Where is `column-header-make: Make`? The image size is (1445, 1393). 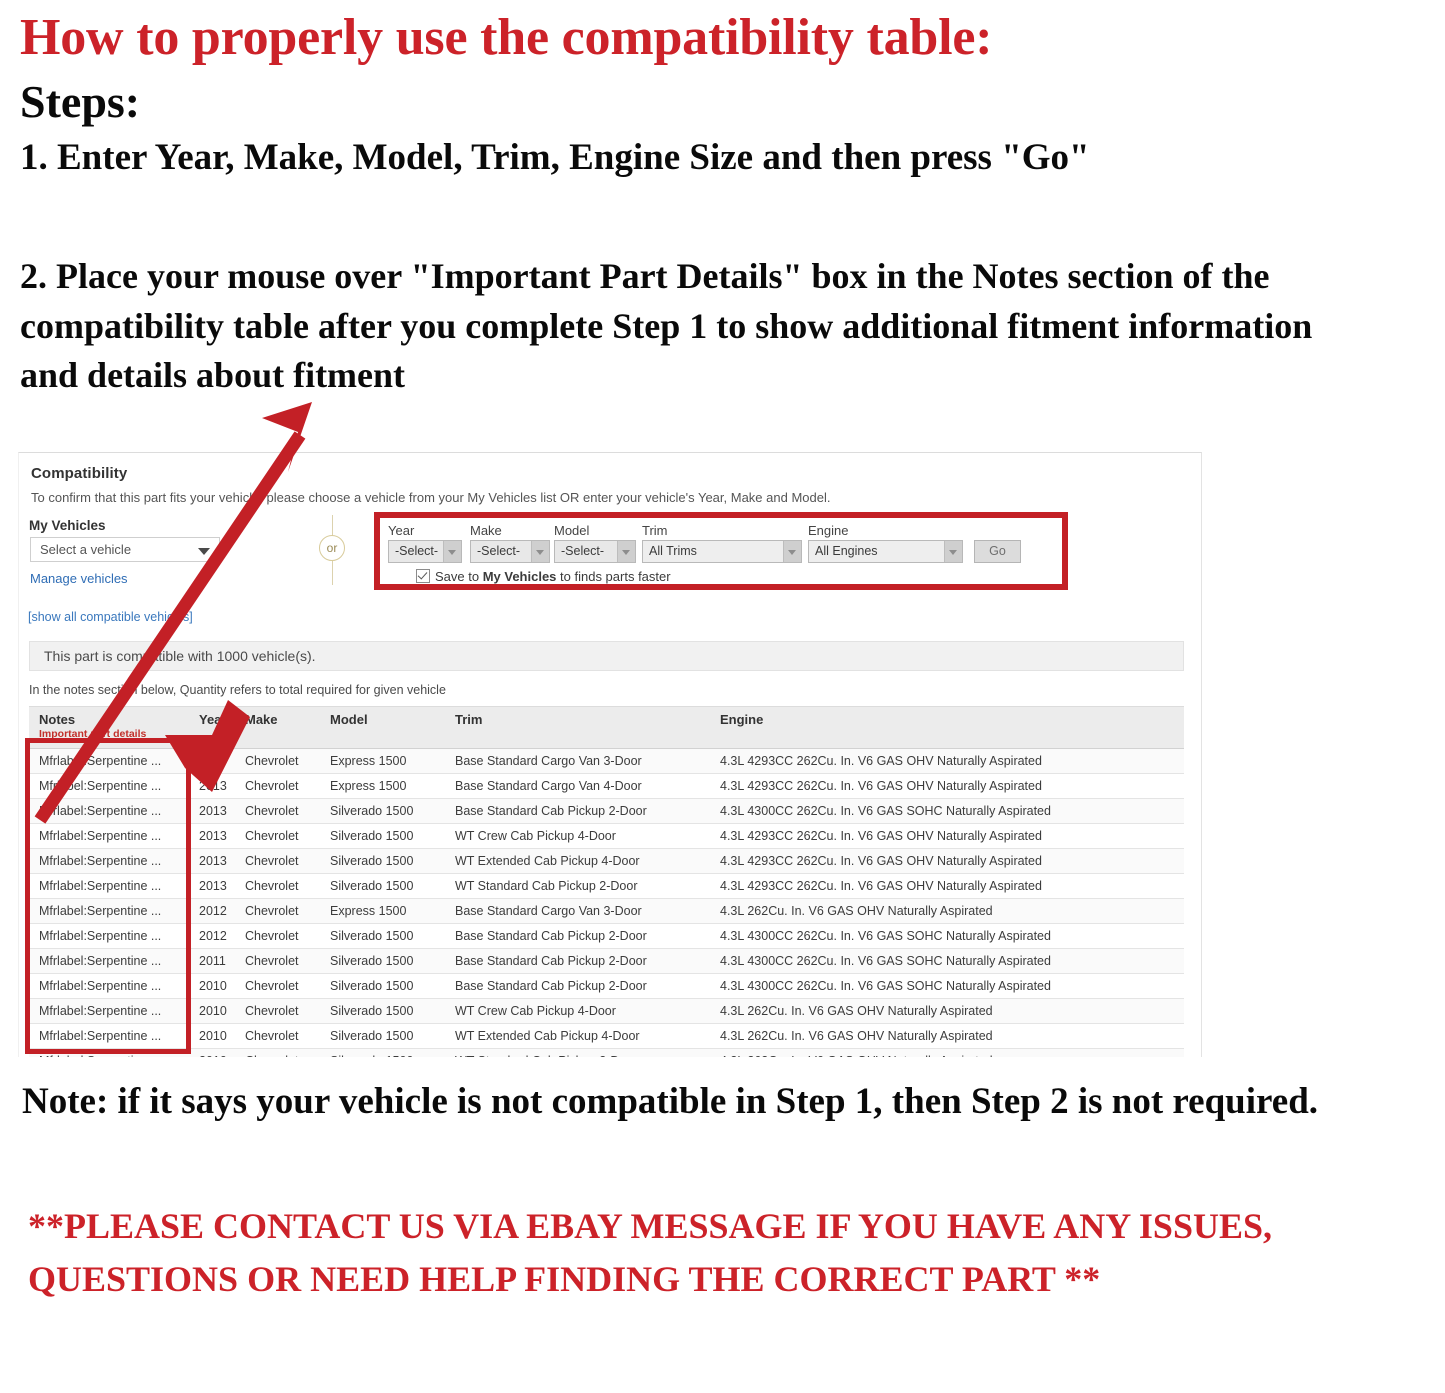 column-header-make: Make is located at coordinates (277, 727).